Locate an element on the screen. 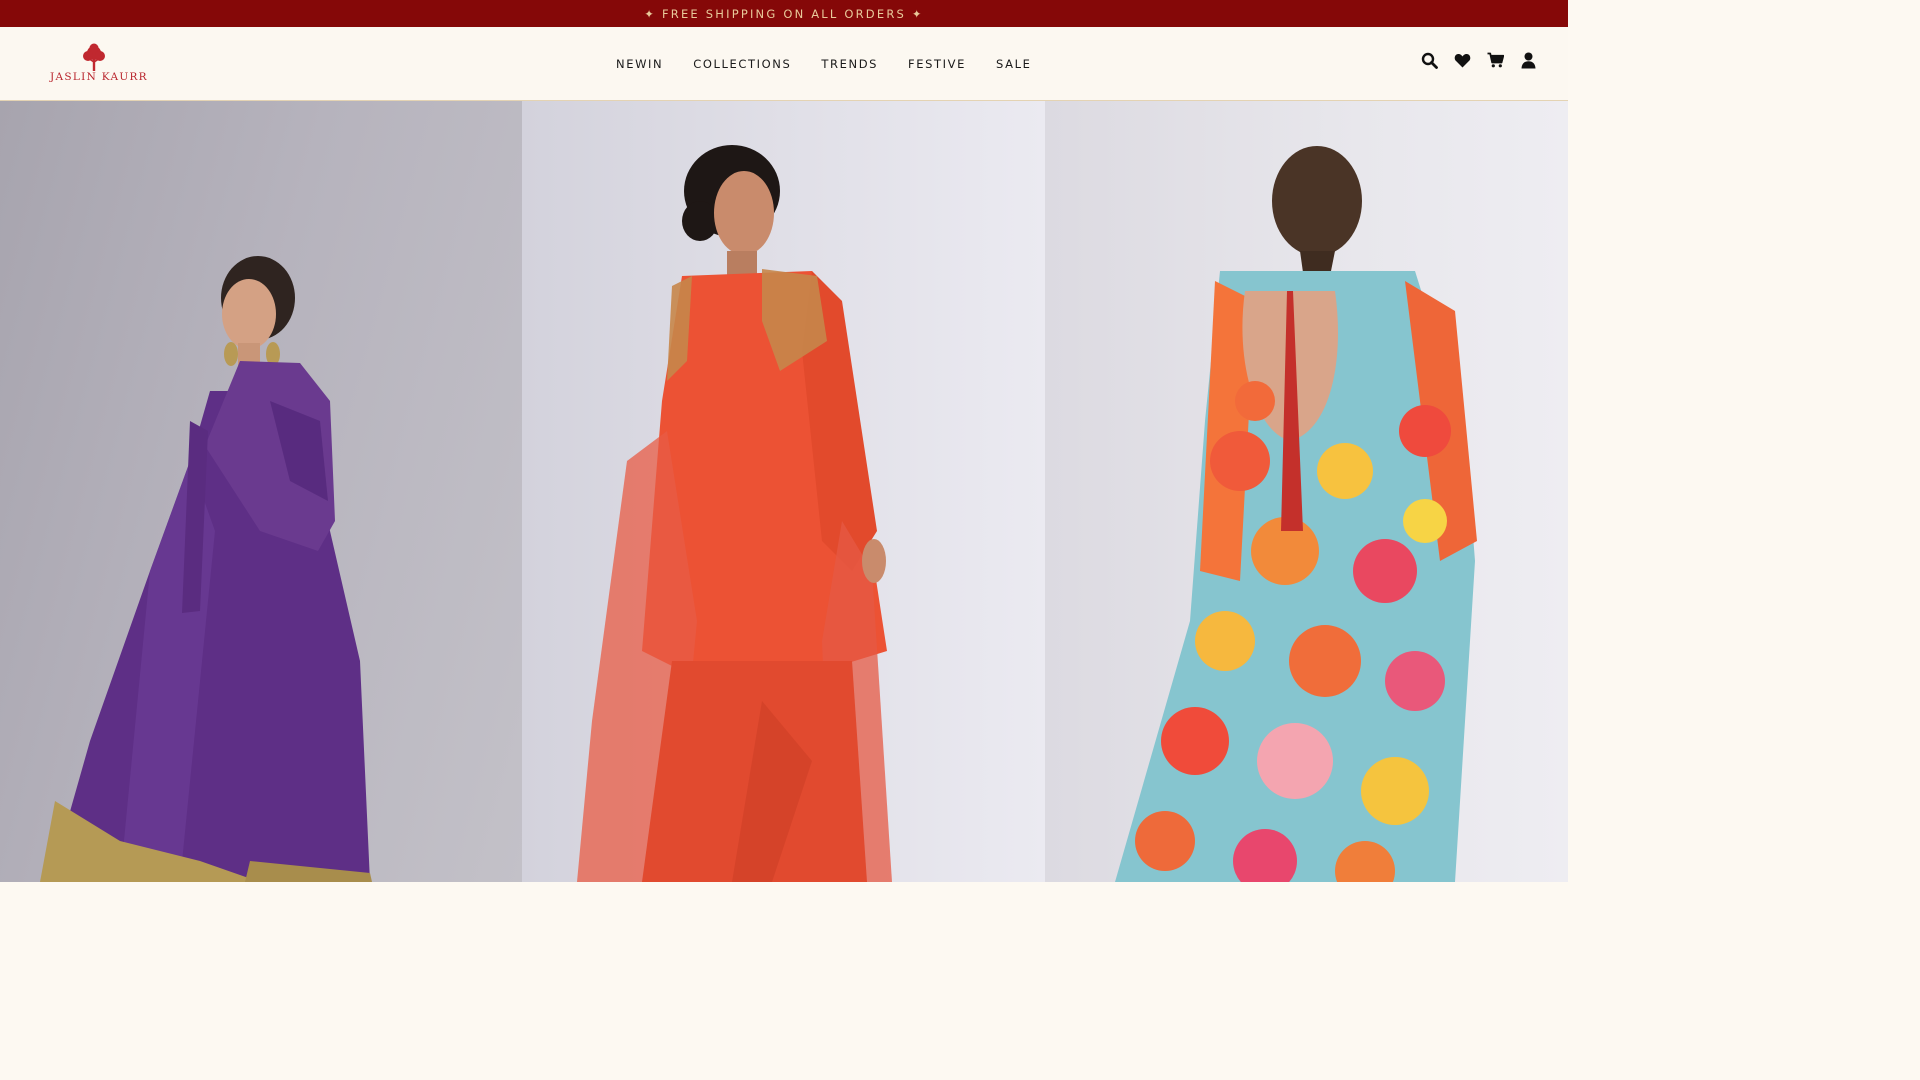 The image size is (1920, 1080). brand-logo: JASLIN KAURR is located at coordinates (99, 63).